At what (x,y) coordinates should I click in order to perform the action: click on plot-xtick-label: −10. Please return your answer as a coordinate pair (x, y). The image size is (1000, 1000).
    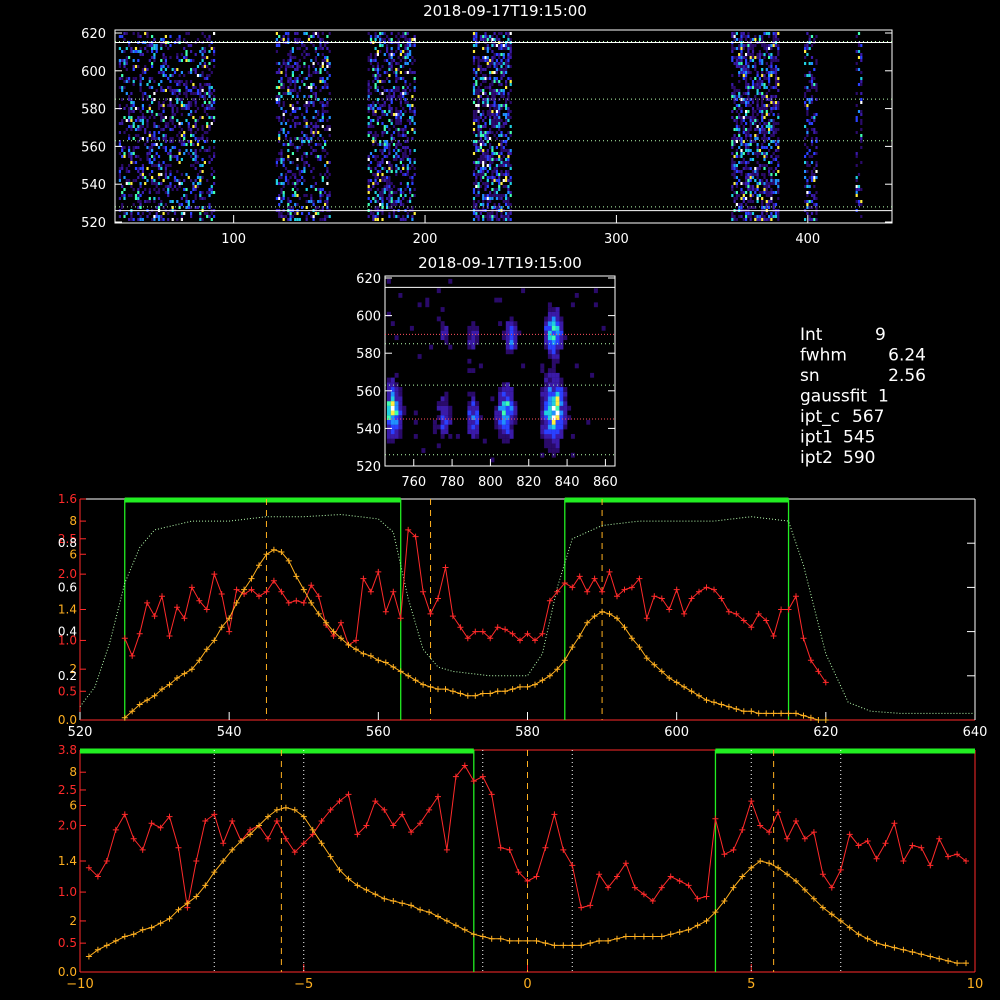
    Looking at the image, I should click on (79, 984).